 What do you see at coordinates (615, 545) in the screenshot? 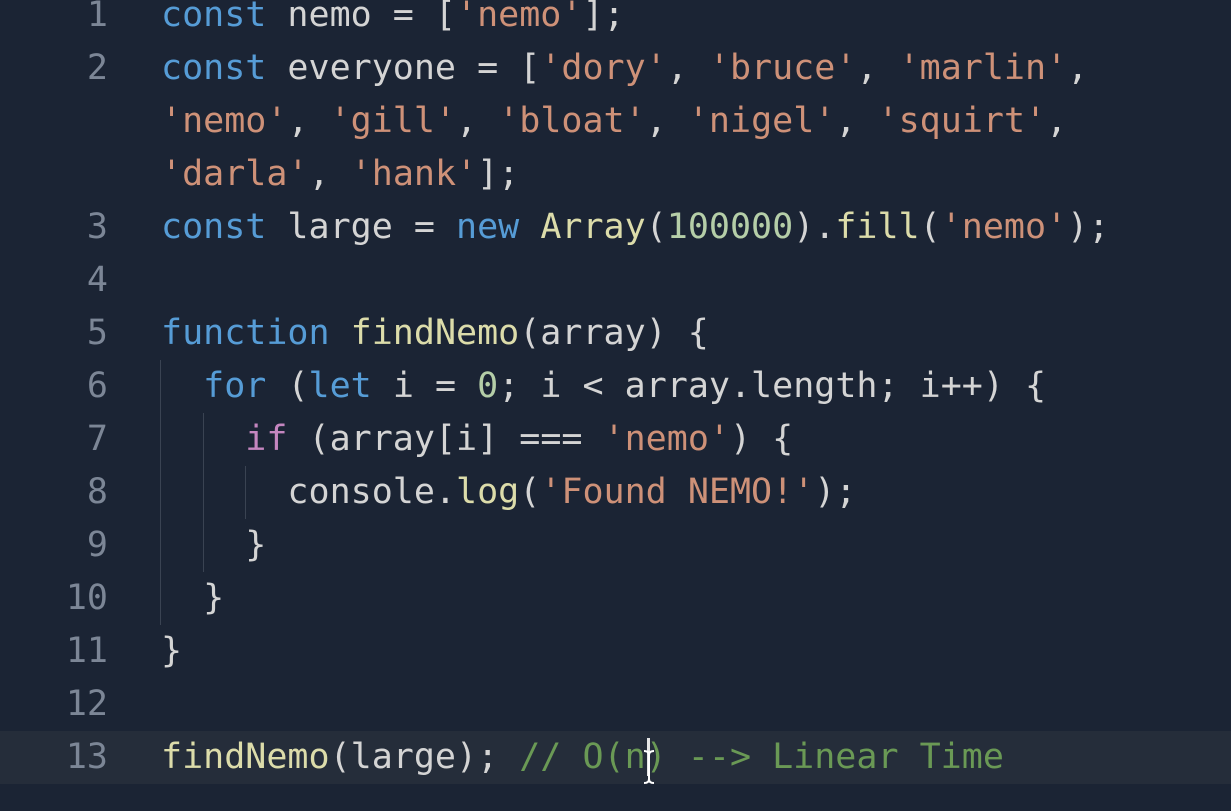
I see `code-line: 9 }` at bounding box center [615, 545].